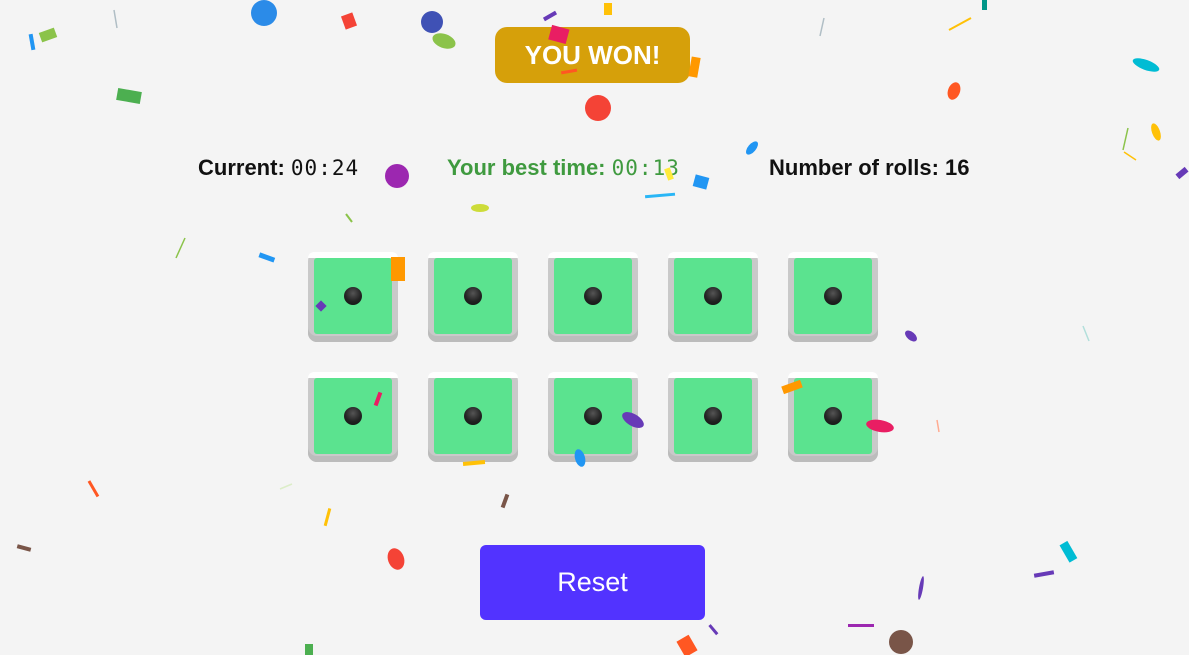 The height and width of the screenshot is (655, 1189). I want to click on rolls-count-display: Number of rolls: 16, so click(869, 168).